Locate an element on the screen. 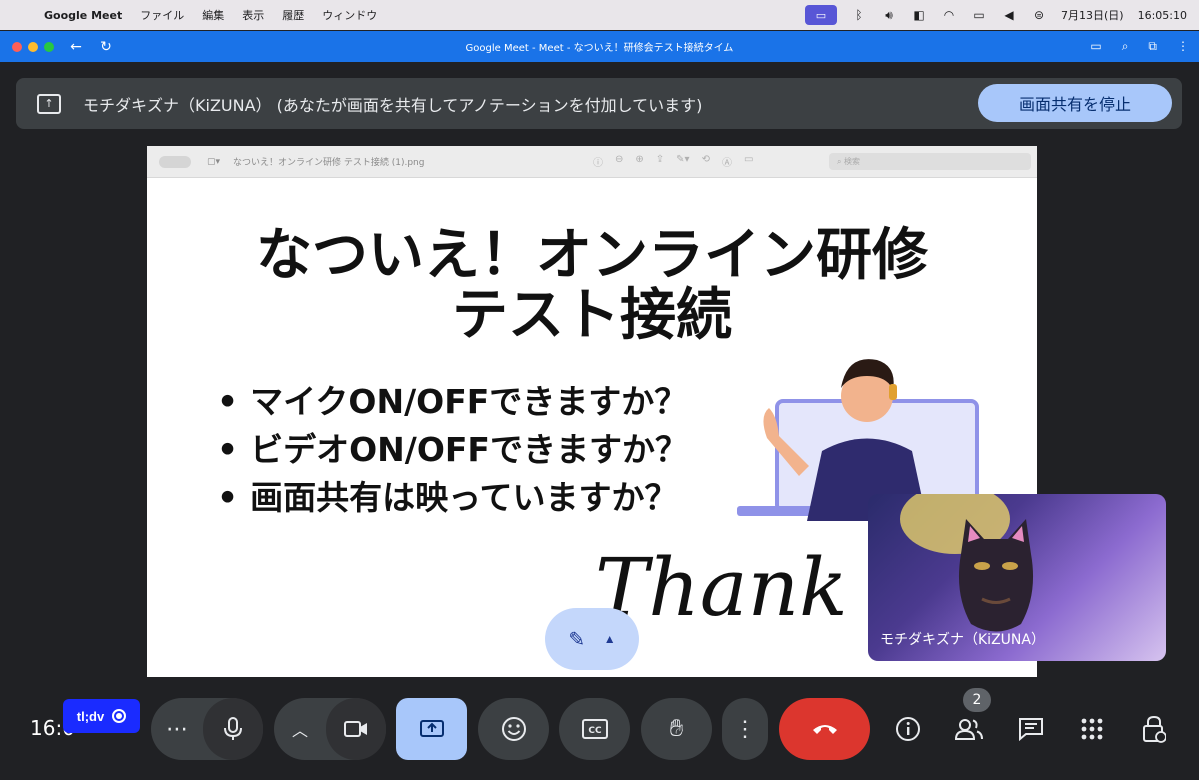 Image resolution: width=1199 pixels, height=780 pixels. hand-icon: ✋︎ is located at coordinates (676, 728).